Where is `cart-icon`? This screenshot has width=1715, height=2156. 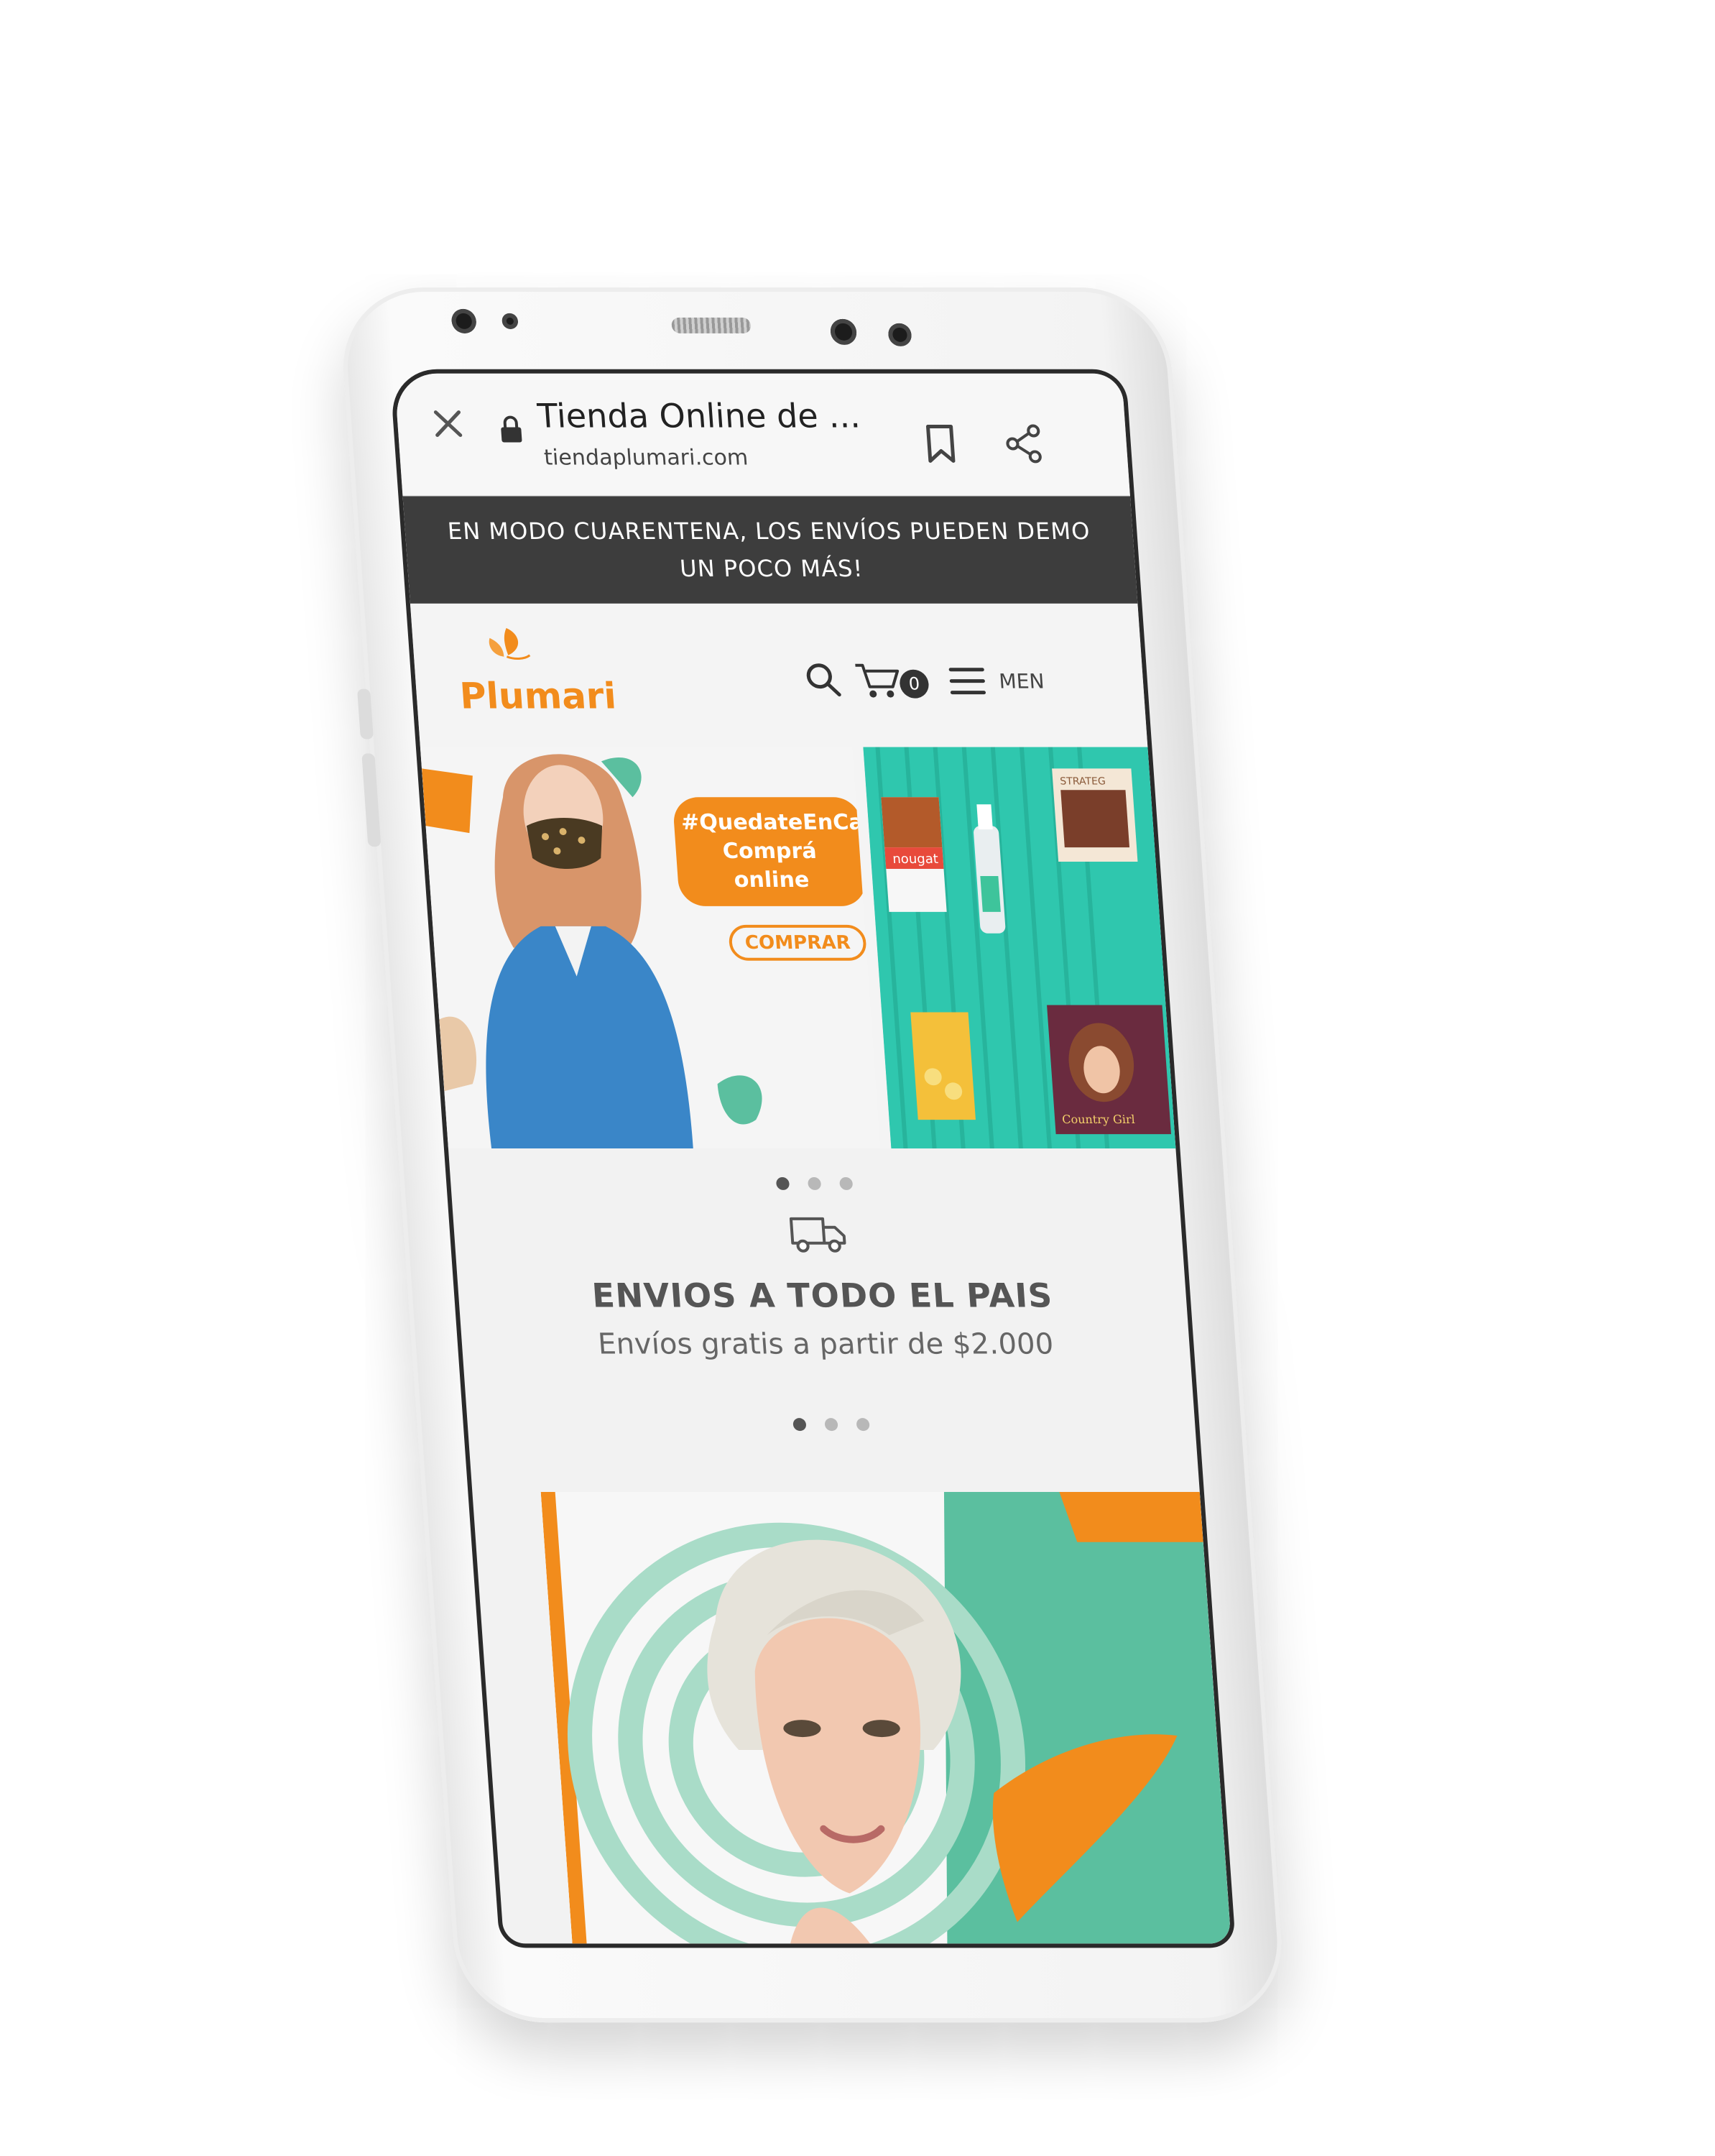 cart-icon is located at coordinates (880, 681).